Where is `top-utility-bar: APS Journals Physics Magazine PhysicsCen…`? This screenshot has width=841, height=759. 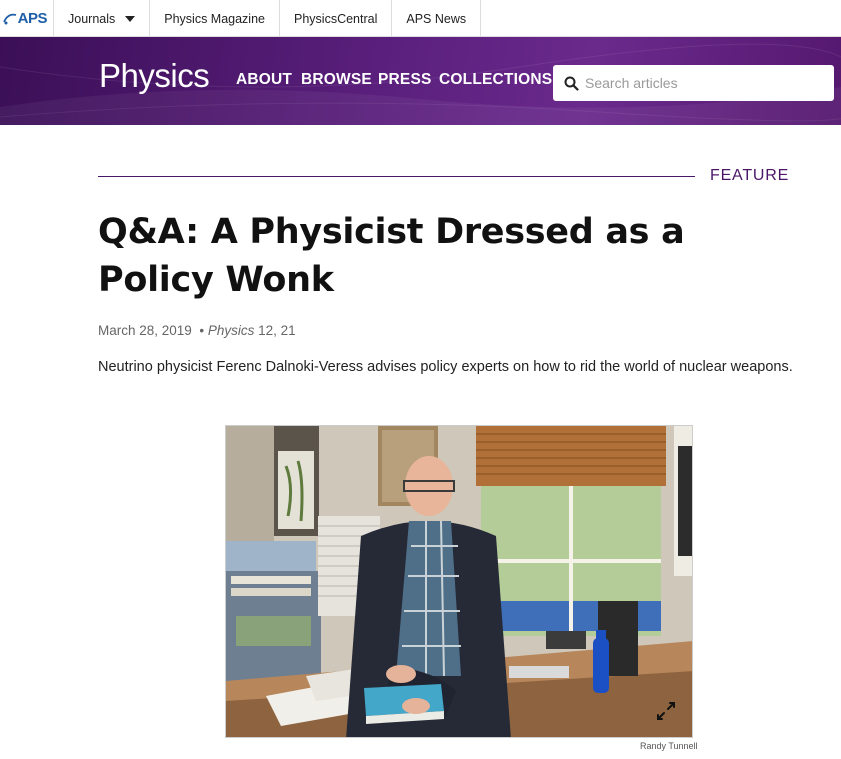
top-utility-bar: APS Journals Physics Magazine PhysicsCen… is located at coordinates (420, 18).